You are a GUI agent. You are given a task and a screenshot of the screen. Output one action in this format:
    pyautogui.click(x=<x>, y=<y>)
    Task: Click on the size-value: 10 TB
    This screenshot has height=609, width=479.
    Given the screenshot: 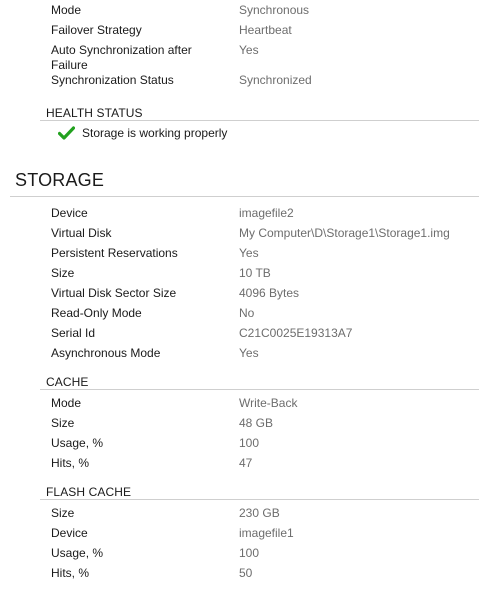 What is the action you would take?
    pyautogui.click(x=255, y=273)
    